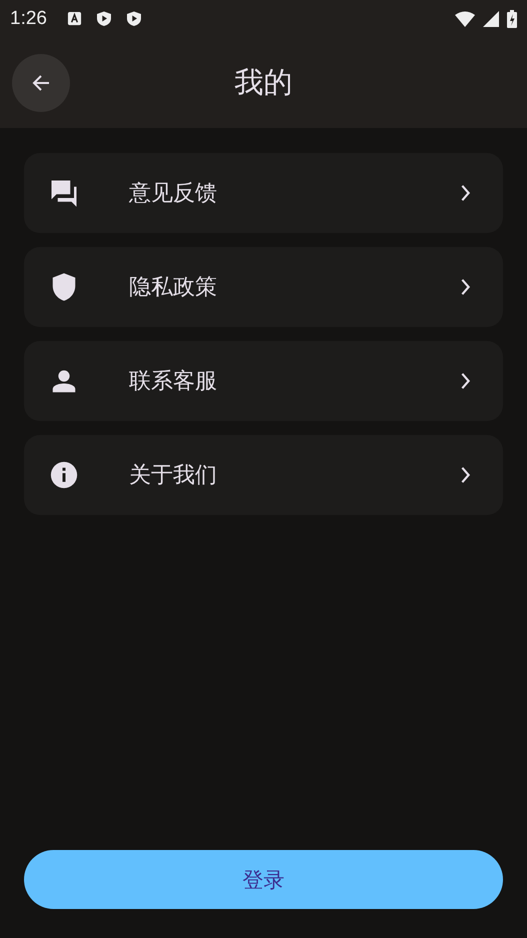 The height and width of the screenshot is (938, 527). What do you see at coordinates (173, 476) in the screenshot?
I see `menu-label: 关于我们` at bounding box center [173, 476].